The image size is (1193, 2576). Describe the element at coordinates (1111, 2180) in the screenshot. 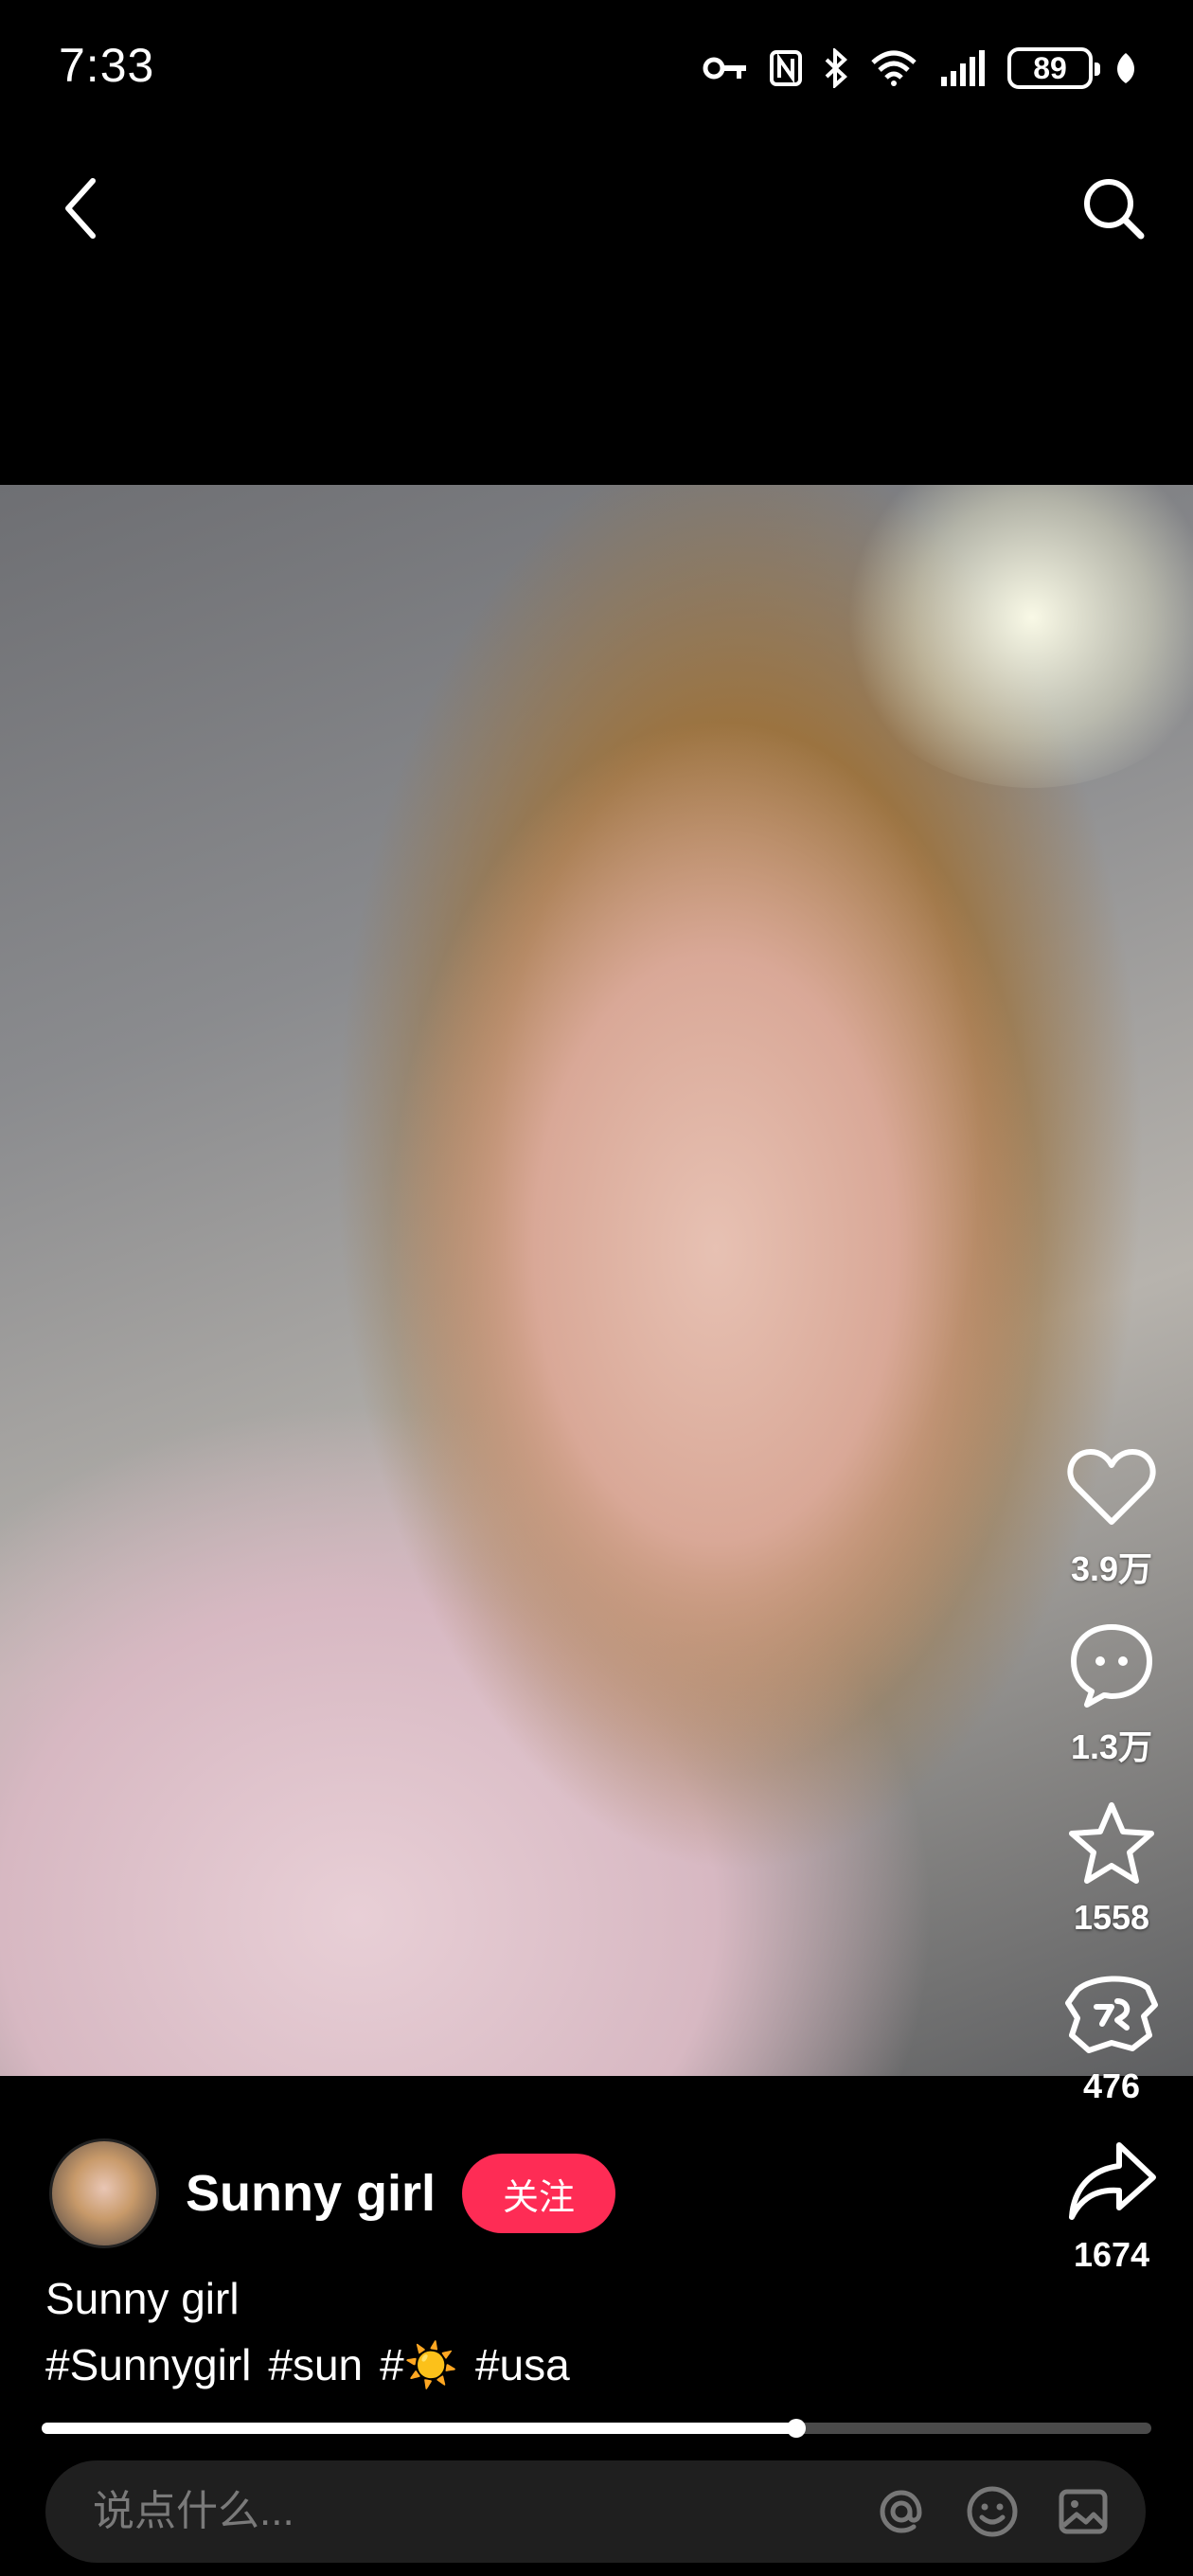

I see `share-icon` at that location.